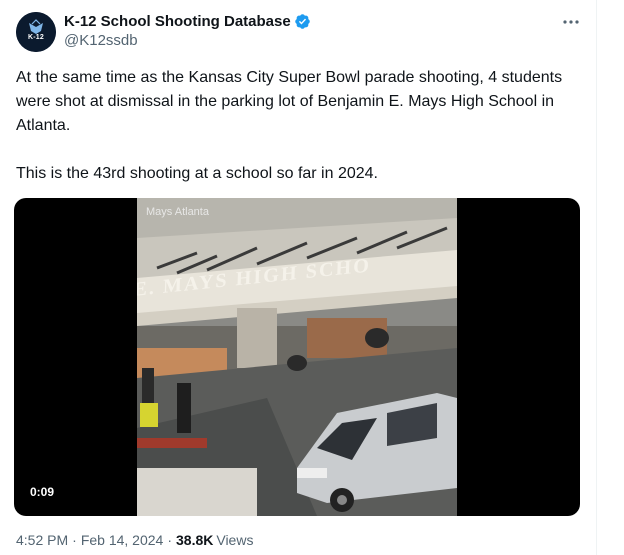 The image size is (624, 555). I want to click on author-names: K-12 School Shooting Database @K12ssdb, so click(187, 29).